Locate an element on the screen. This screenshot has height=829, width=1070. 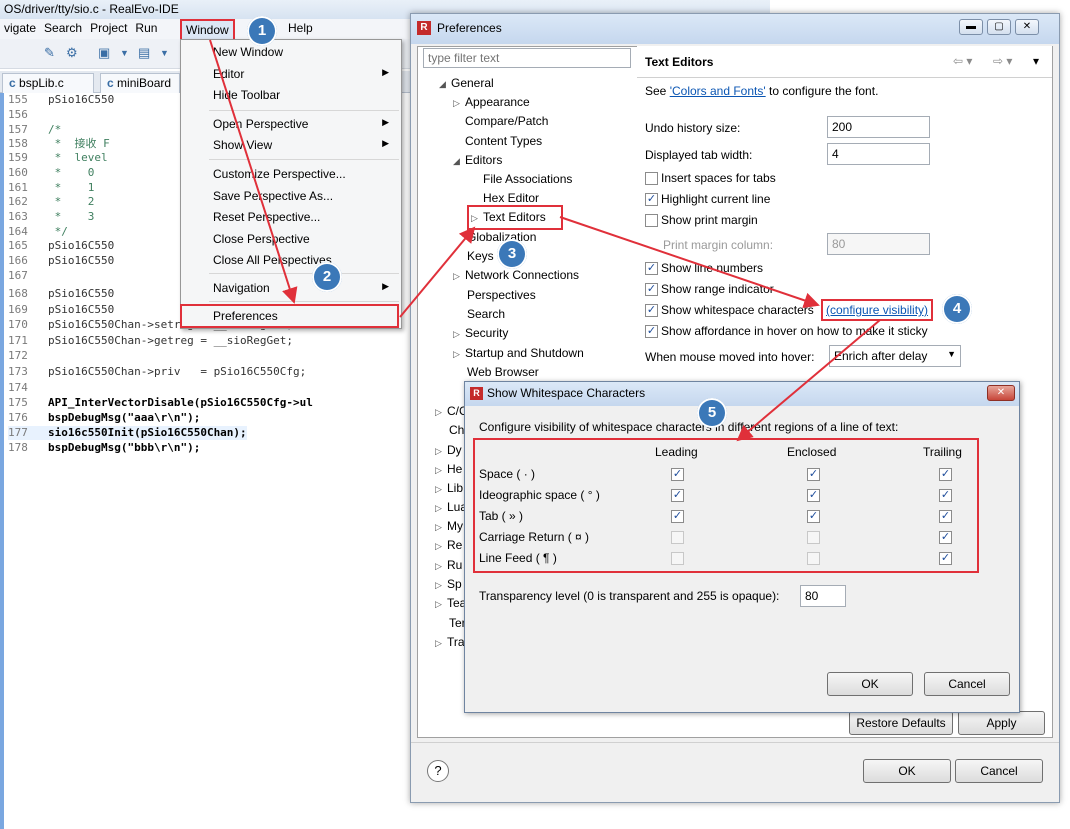
step-badge-4: 4 is located at coordinates (957, 309).